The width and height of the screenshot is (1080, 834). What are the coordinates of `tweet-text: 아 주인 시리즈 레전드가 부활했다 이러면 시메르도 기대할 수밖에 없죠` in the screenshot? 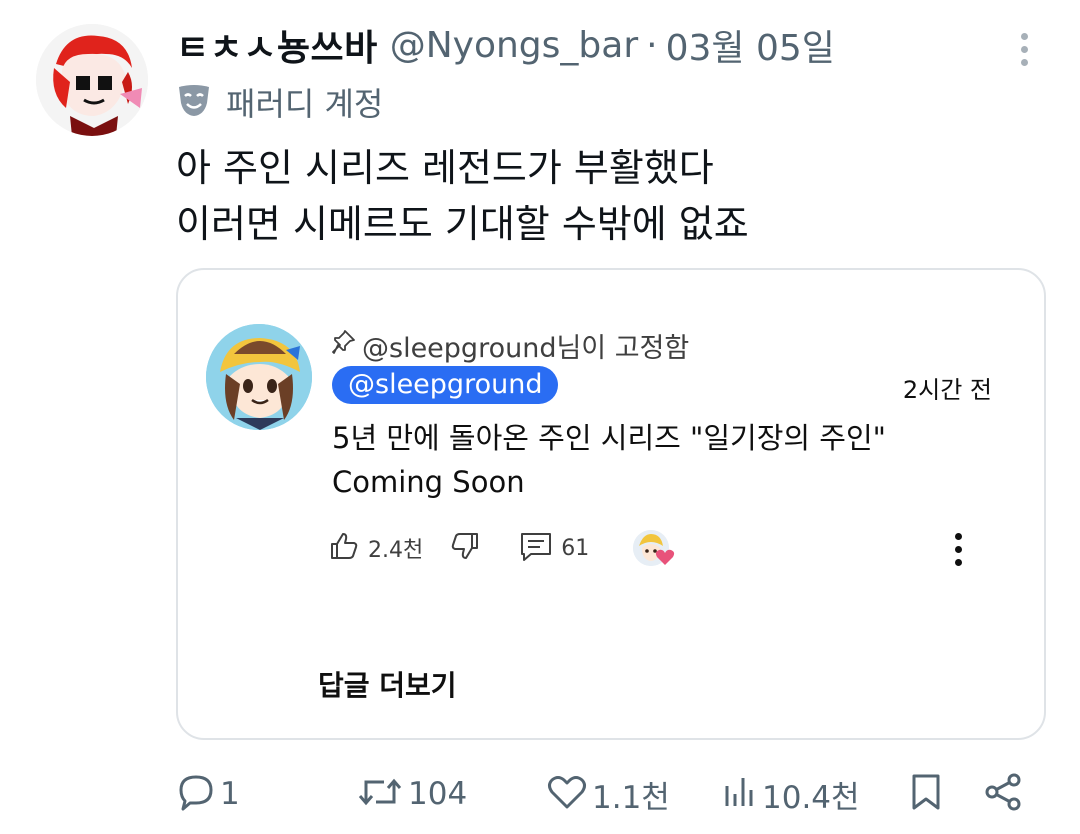 It's located at (606, 196).